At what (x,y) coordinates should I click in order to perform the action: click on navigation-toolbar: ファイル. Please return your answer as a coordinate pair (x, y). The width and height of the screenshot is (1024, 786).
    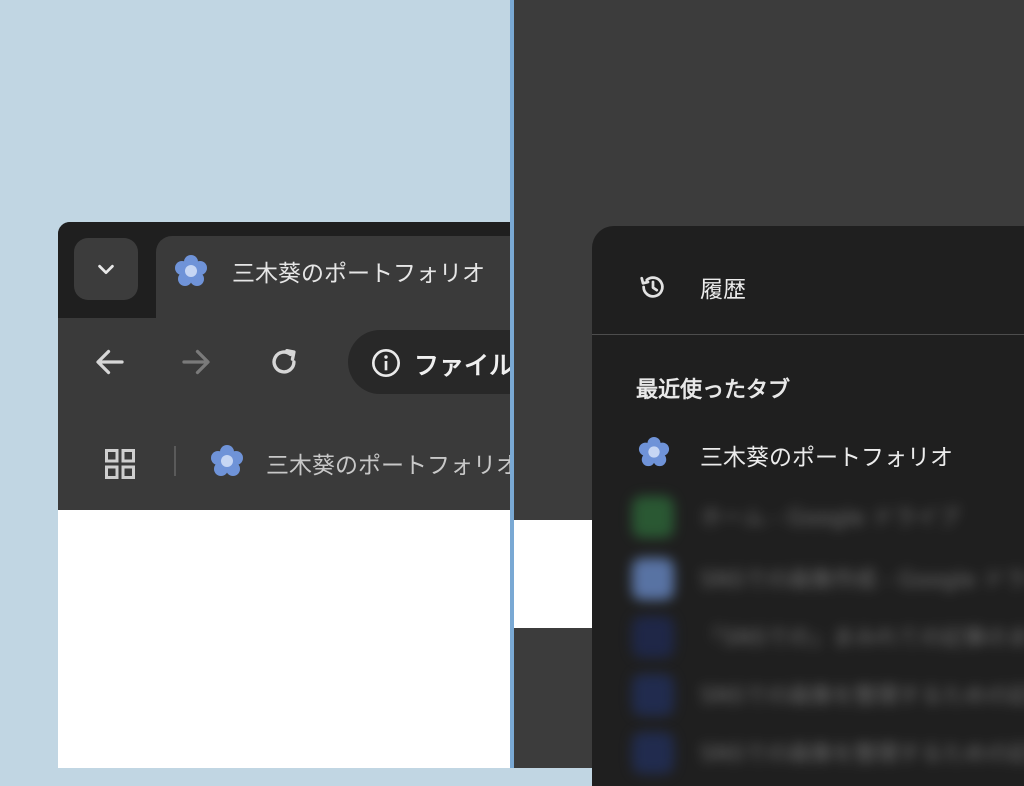
    Looking at the image, I should click on (284, 366).